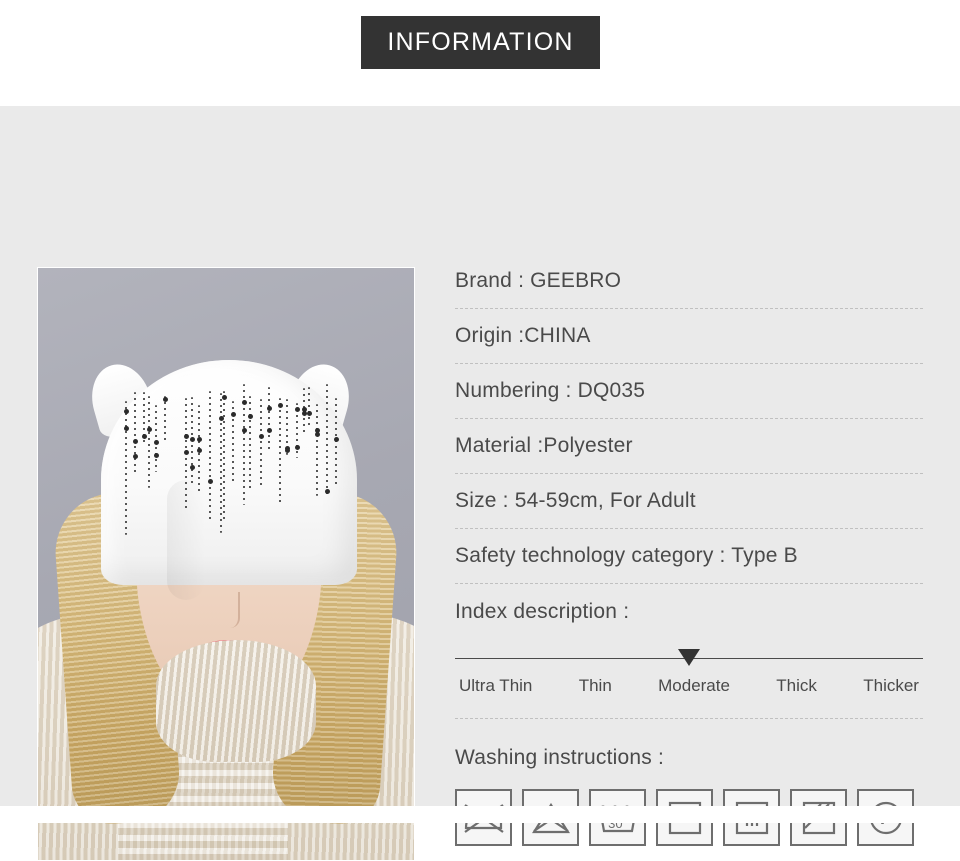  Describe the element at coordinates (689, 391) in the screenshot. I see `spec-row-numbering: Numbering : DQ035` at that location.